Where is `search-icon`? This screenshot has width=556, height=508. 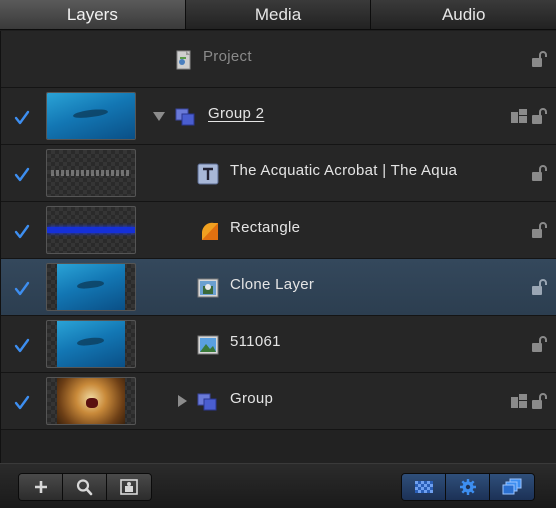
search-icon is located at coordinates (84, 487).